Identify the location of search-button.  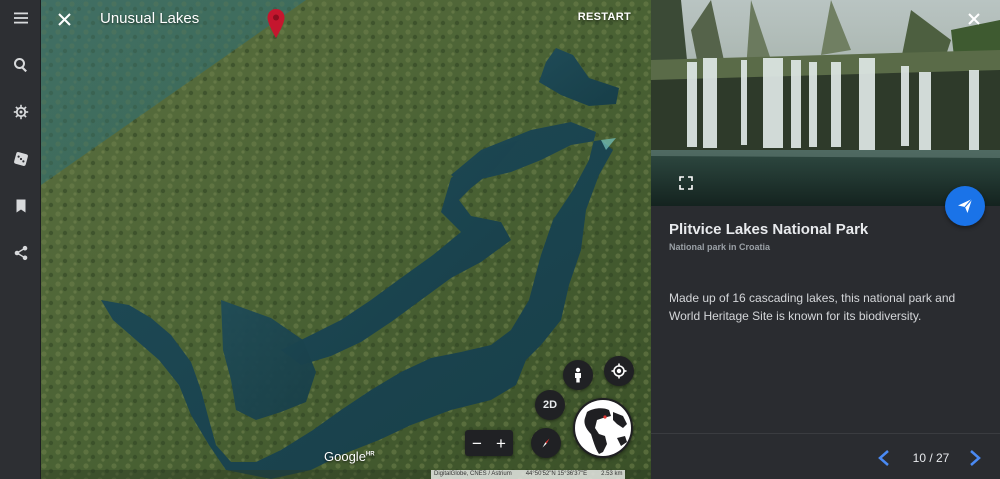
(20, 65).